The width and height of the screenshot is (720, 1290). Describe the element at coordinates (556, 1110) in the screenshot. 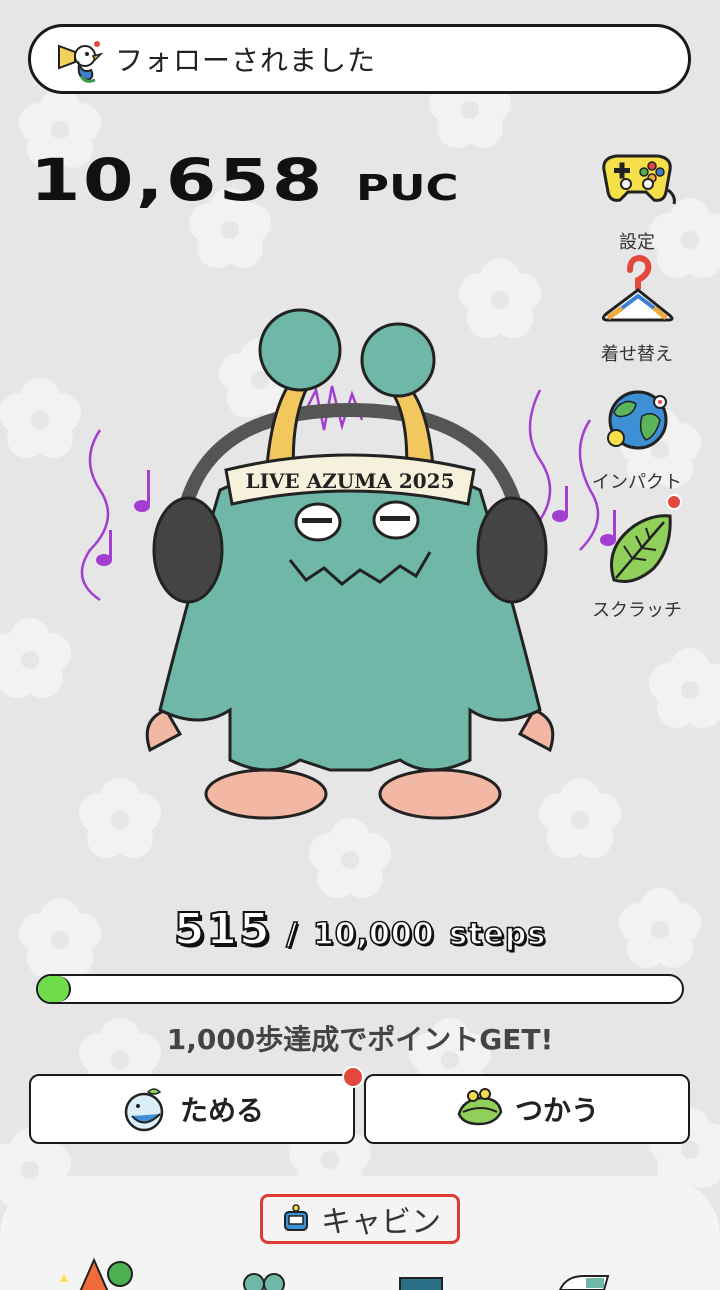

I see `use-label: つかう` at that location.